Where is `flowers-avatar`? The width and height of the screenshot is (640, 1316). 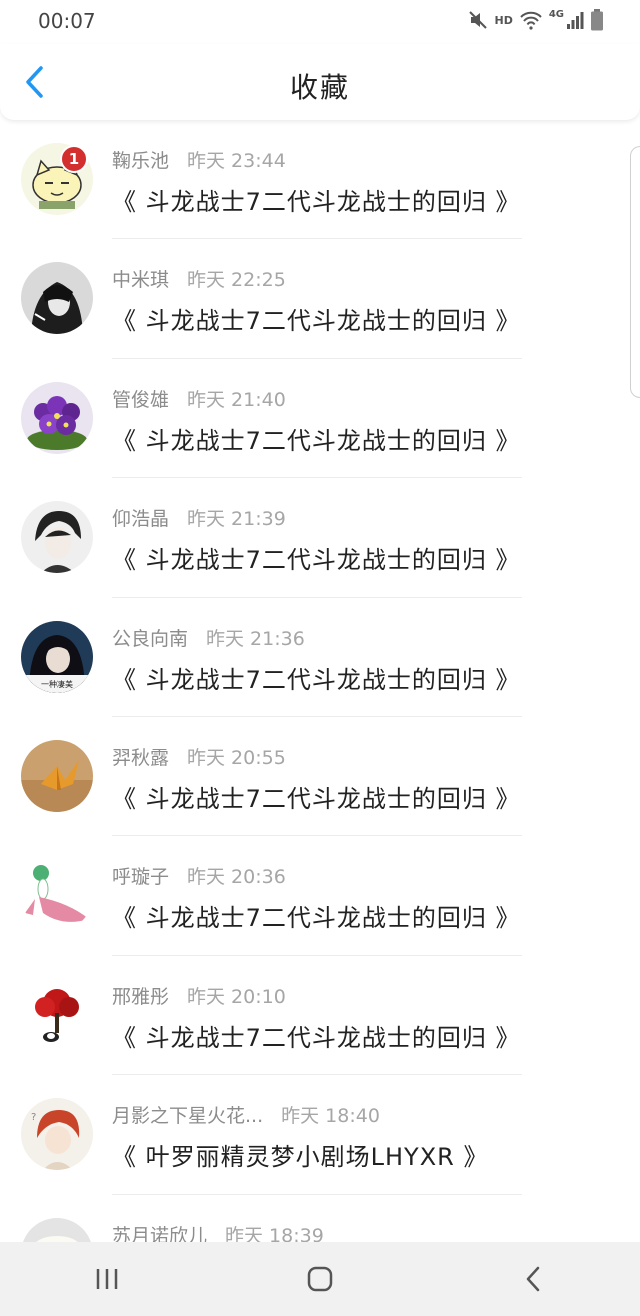 flowers-avatar is located at coordinates (57, 417).